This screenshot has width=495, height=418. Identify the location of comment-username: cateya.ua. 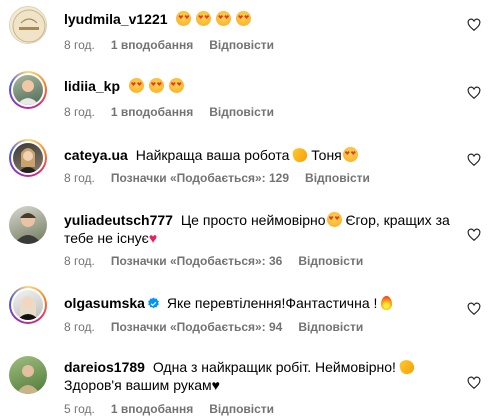
(96, 155).